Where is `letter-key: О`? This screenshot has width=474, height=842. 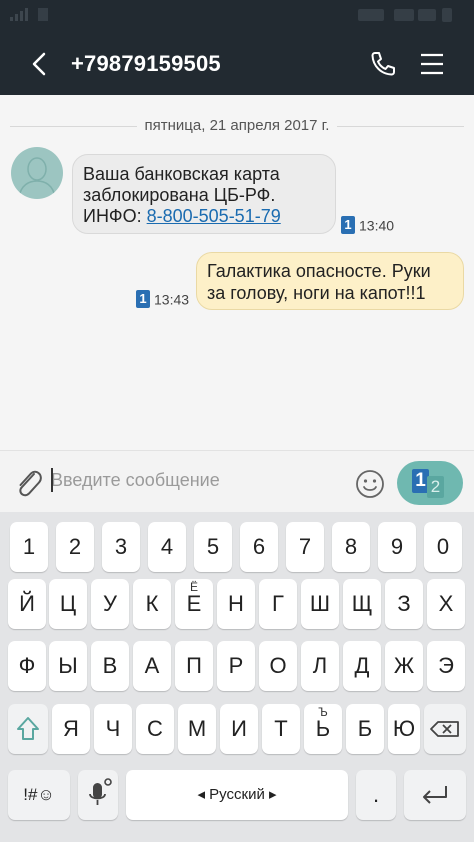 letter-key: О is located at coordinates (278, 666).